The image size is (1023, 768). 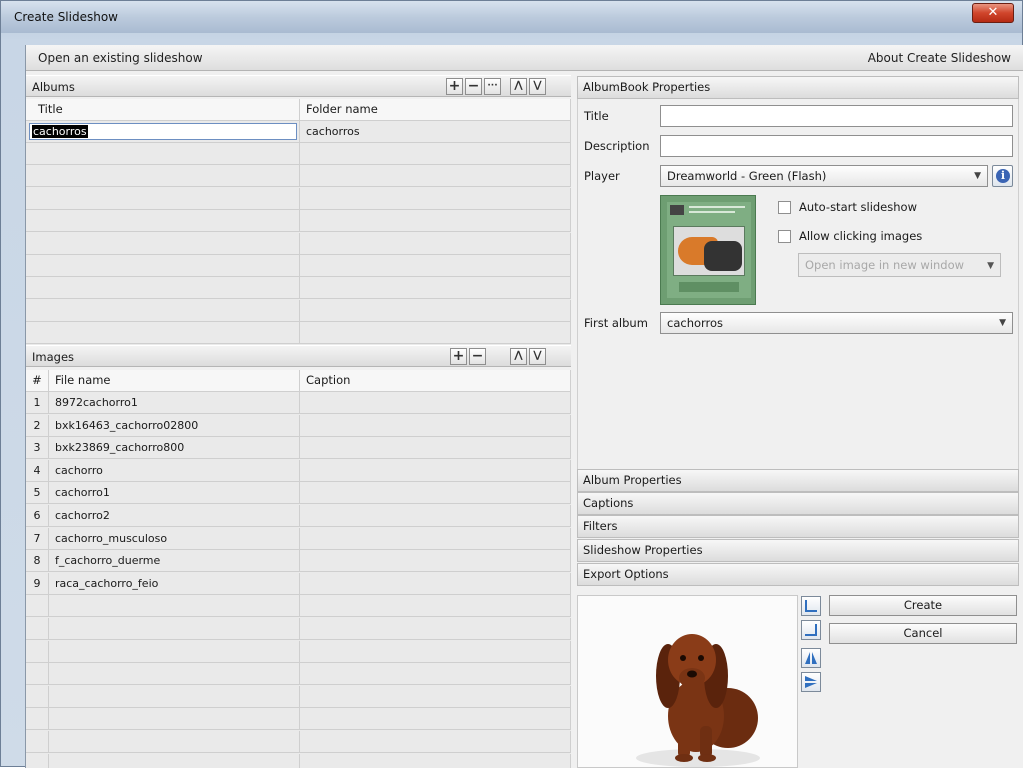 I want to click on image-row: 7 cachorro_musculoso, so click(x=298, y=538).